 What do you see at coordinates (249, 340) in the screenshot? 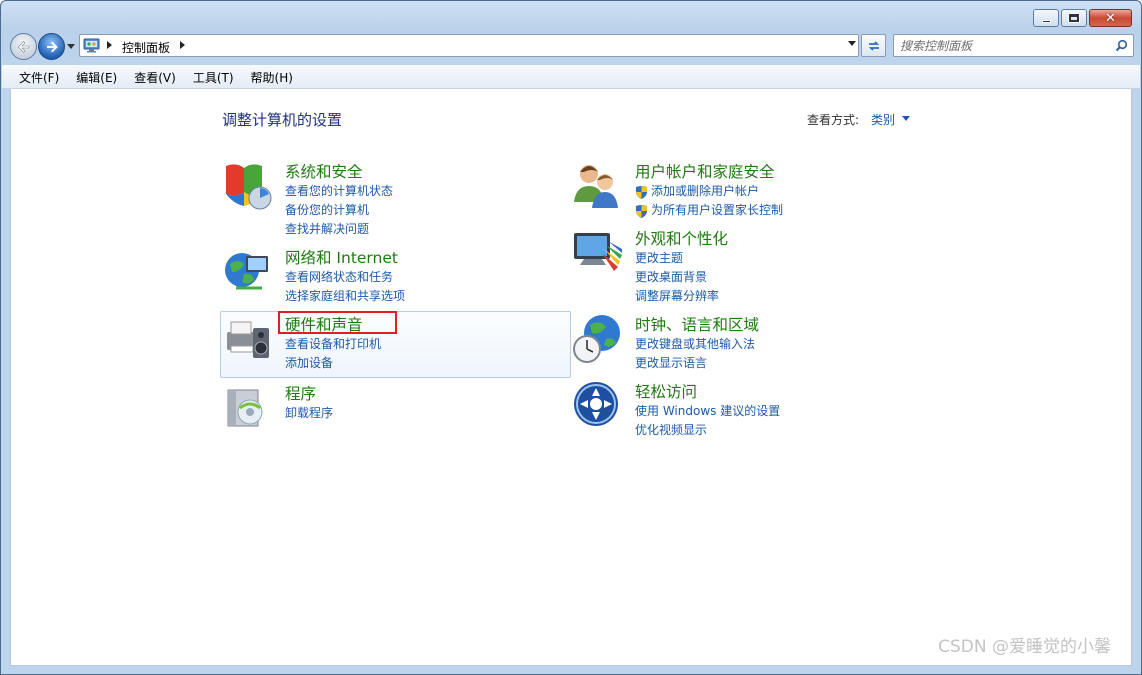
I see `printer-speaker-icon` at bounding box center [249, 340].